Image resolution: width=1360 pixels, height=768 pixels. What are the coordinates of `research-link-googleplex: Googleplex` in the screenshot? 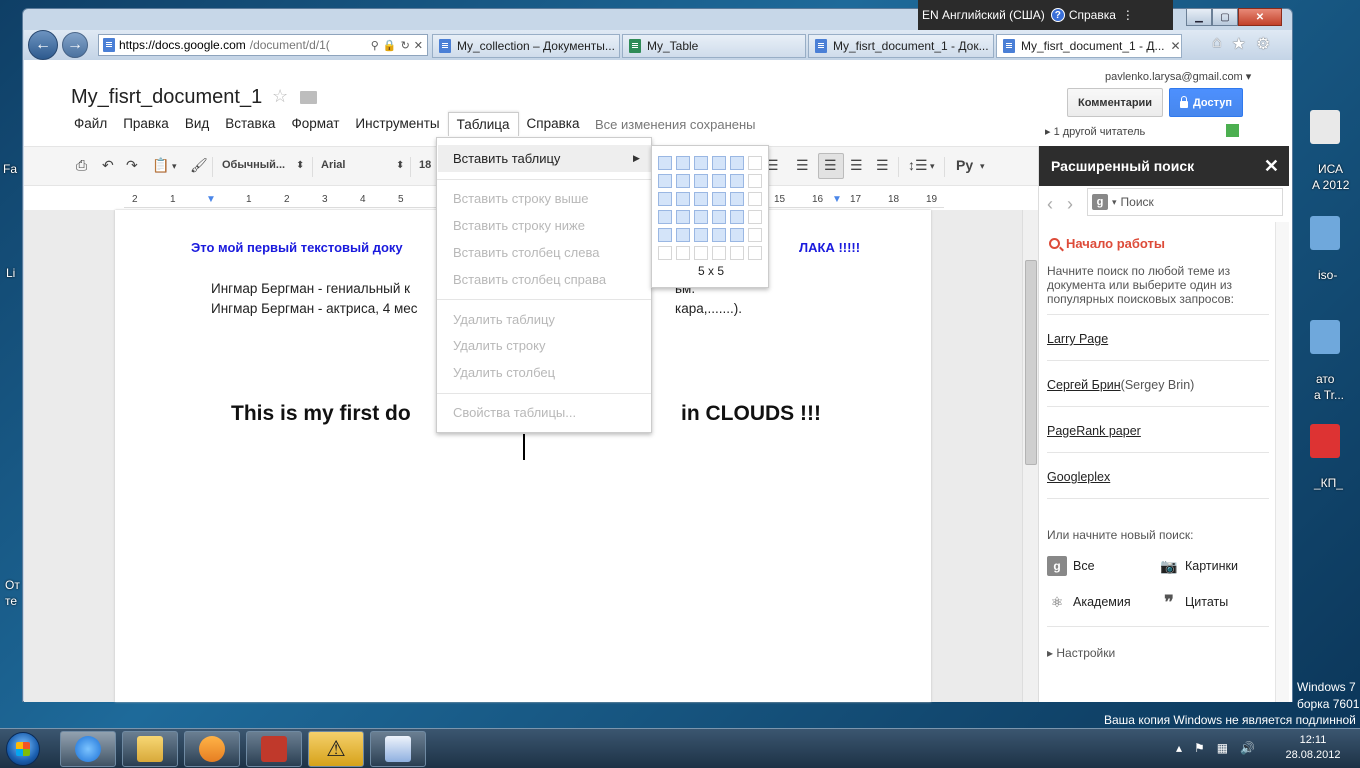 It's located at (1078, 477).